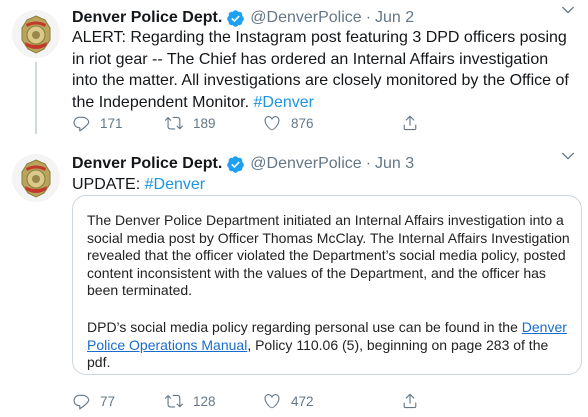 This screenshot has height=417, width=588. What do you see at coordinates (332, 401) in the screenshot?
I see `like-button: 472` at bounding box center [332, 401].